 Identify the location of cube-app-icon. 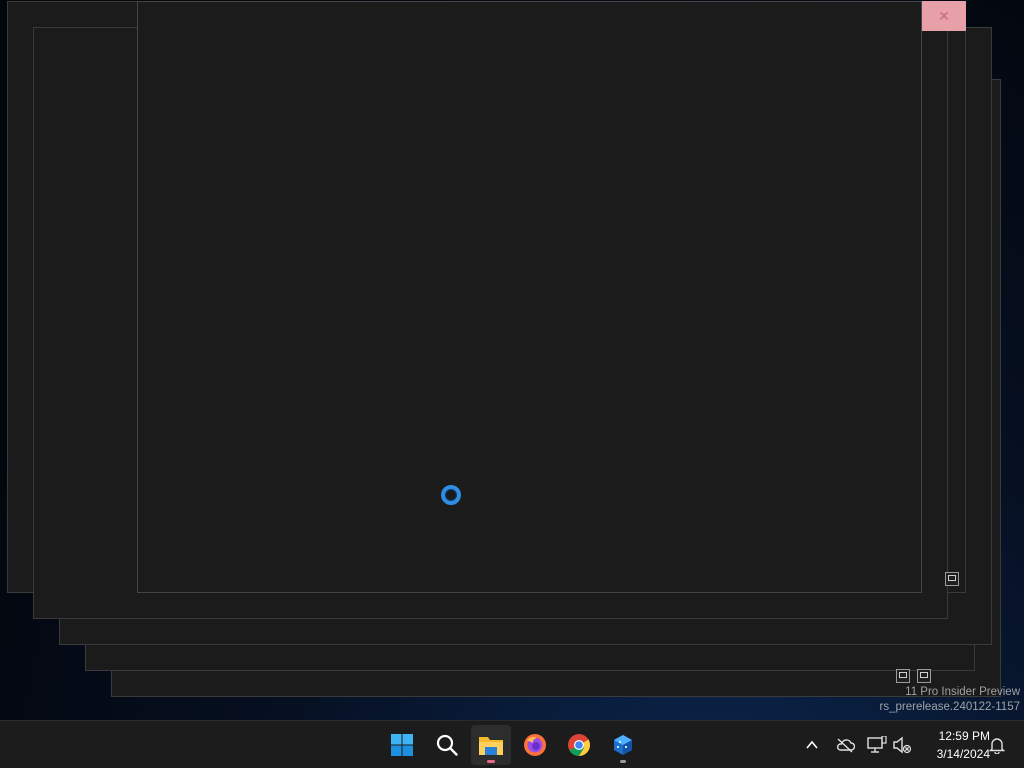
(623, 745).